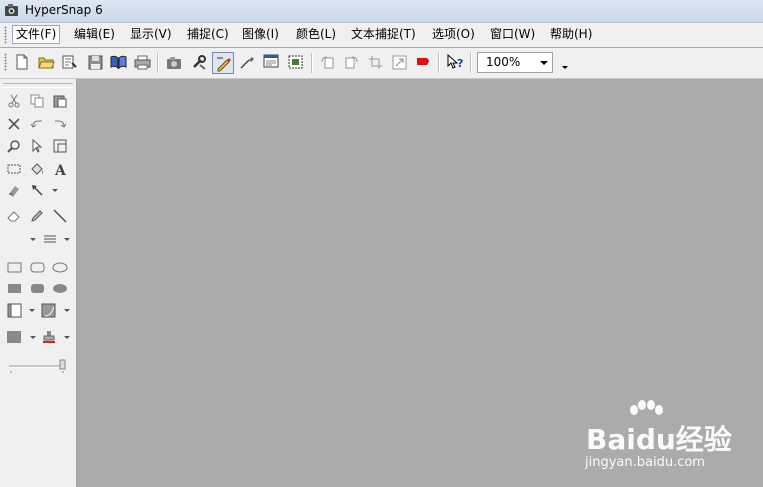  Describe the element at coordinates (14, 146) in the screenshot. I see `zoom-tool-icon` at that location.